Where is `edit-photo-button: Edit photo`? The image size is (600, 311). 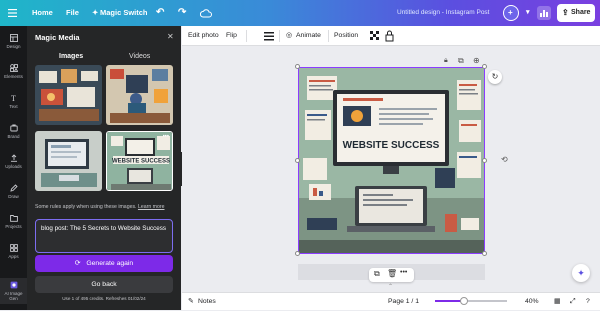
edit-photo-button: Edit photo is located at coordinates (203, 36).